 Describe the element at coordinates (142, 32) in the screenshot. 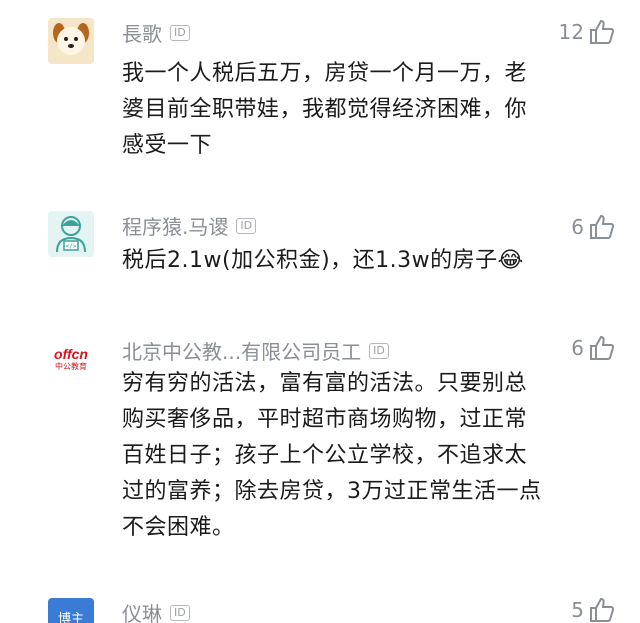

I see `user-name-label: 長歌` at that location.